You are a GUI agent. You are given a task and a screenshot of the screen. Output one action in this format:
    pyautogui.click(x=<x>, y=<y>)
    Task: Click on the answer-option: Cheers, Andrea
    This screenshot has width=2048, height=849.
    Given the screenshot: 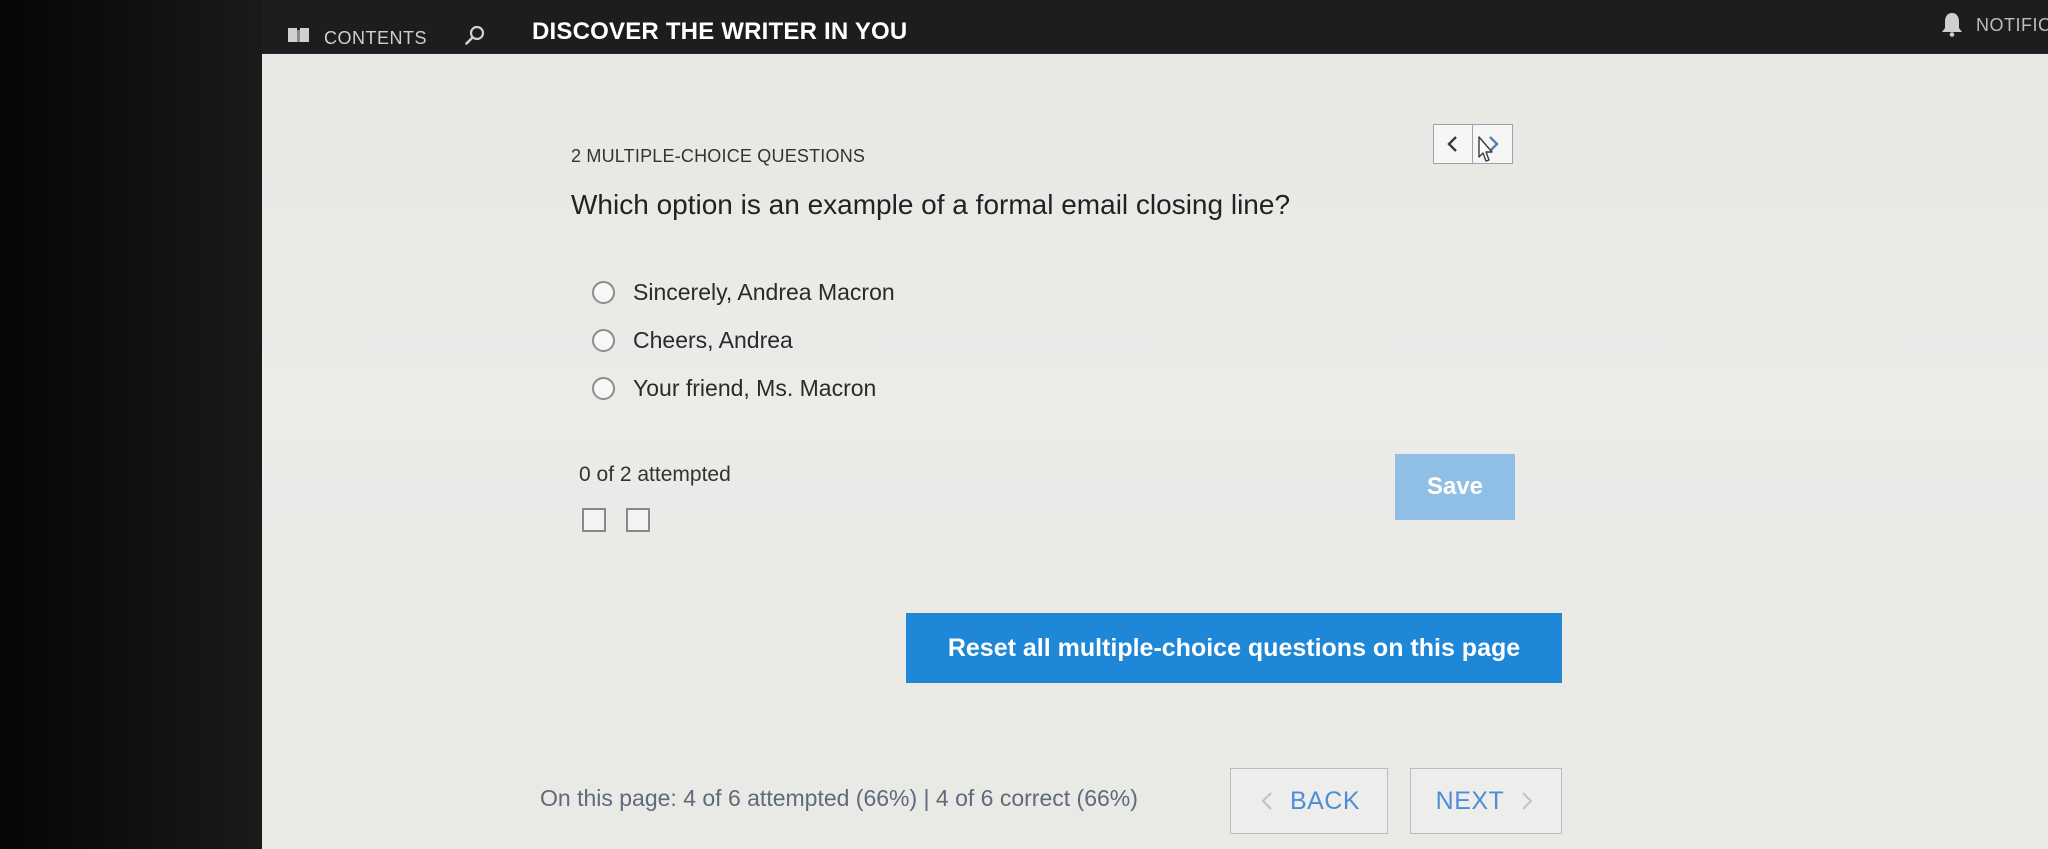 What is the action you would take?
    pyautogui.click(x=743, y=340)
    